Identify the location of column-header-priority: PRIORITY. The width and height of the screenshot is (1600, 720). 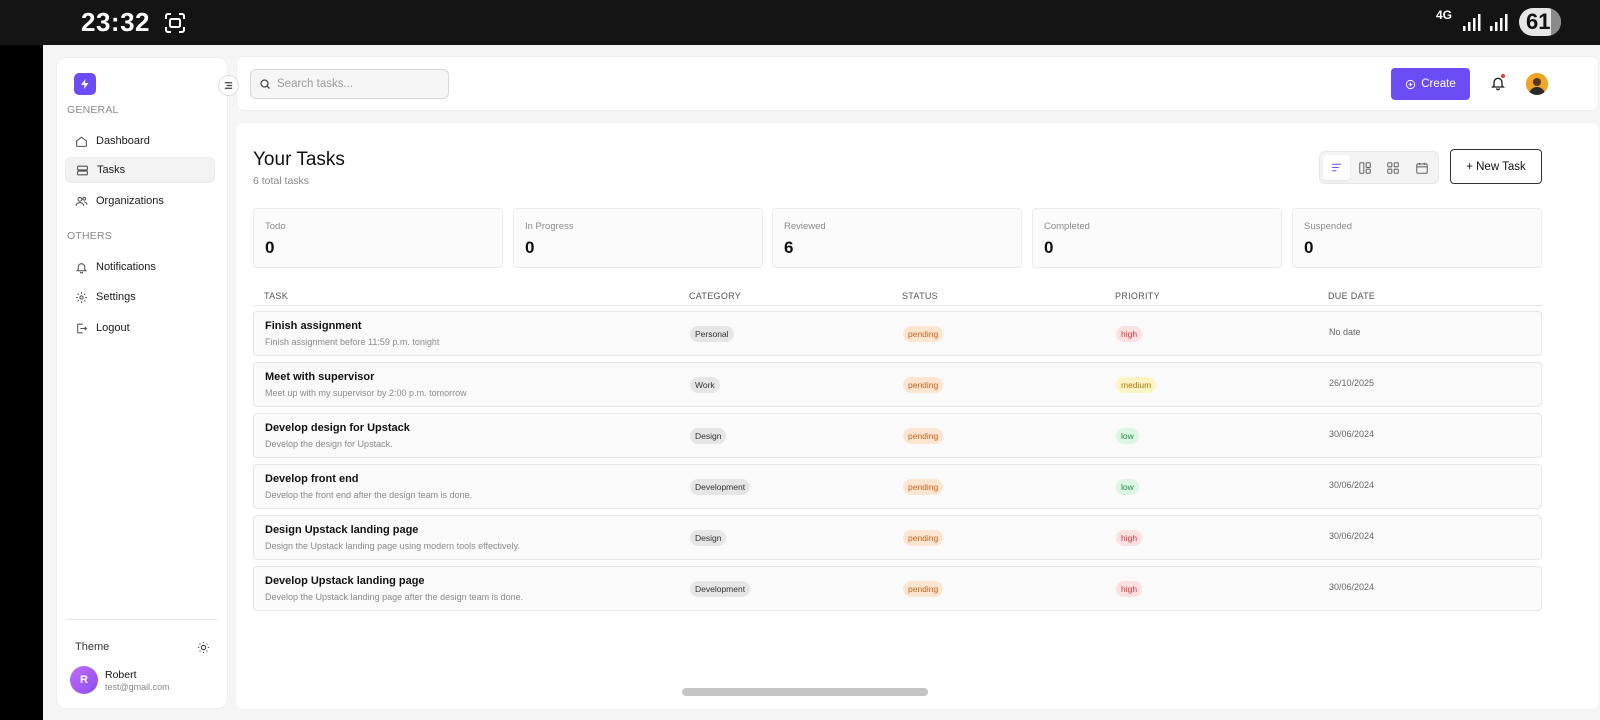
(1137, 296).